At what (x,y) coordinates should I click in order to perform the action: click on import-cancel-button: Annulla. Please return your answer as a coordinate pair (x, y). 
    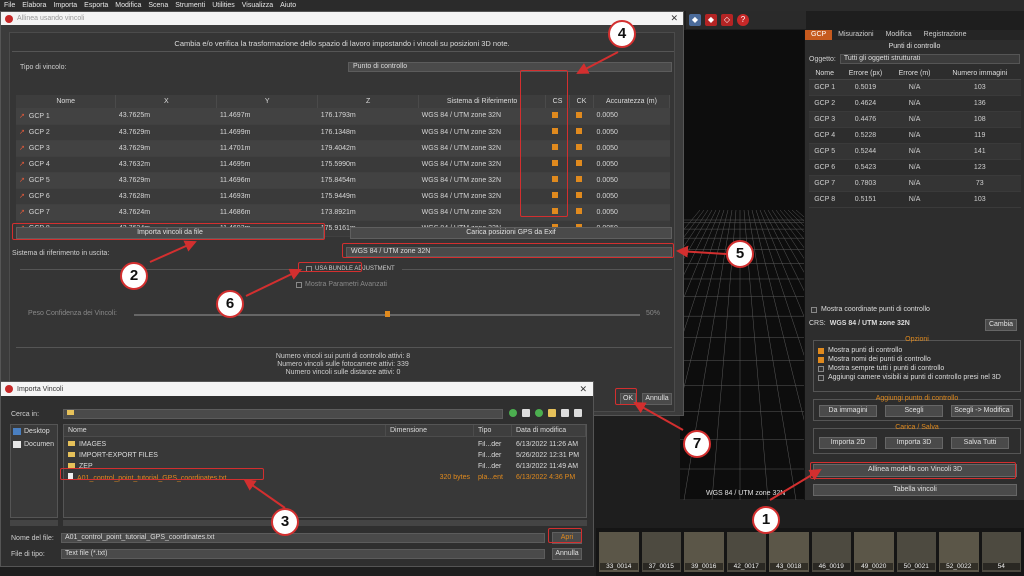
    Looking at the image, I should click on (567, 554).